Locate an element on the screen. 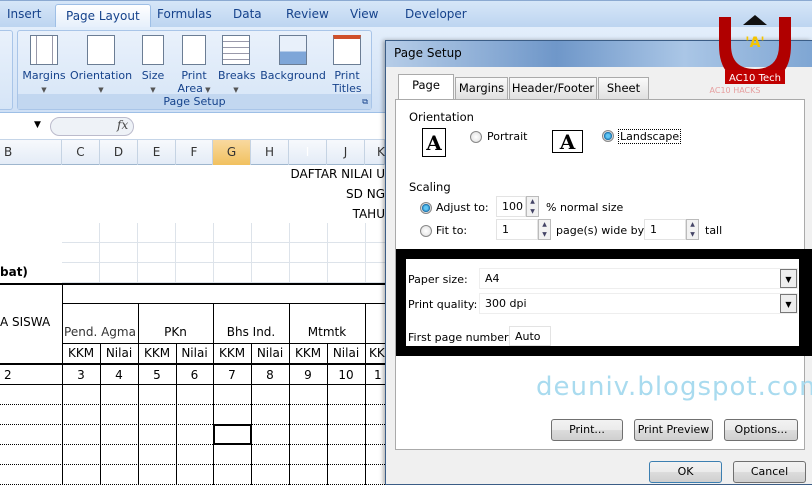 Image resolution: width=812 pixels, height=485 pixels. formula-input is located at coordinates (260, 126).